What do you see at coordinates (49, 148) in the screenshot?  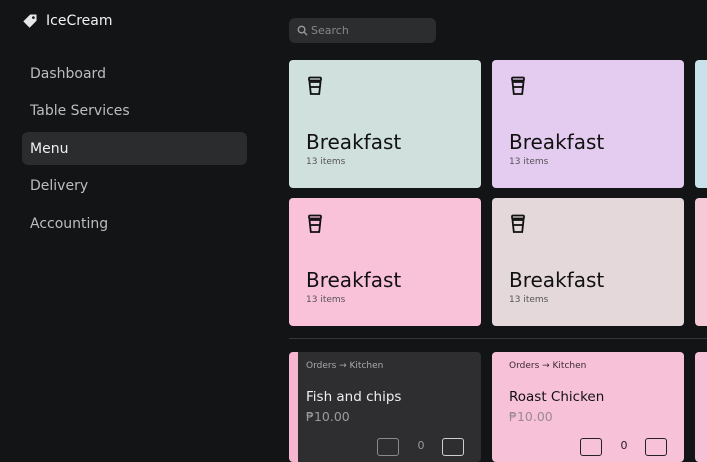 I see `sidebar-item-label: Menu` at bounding box center [49, 148].